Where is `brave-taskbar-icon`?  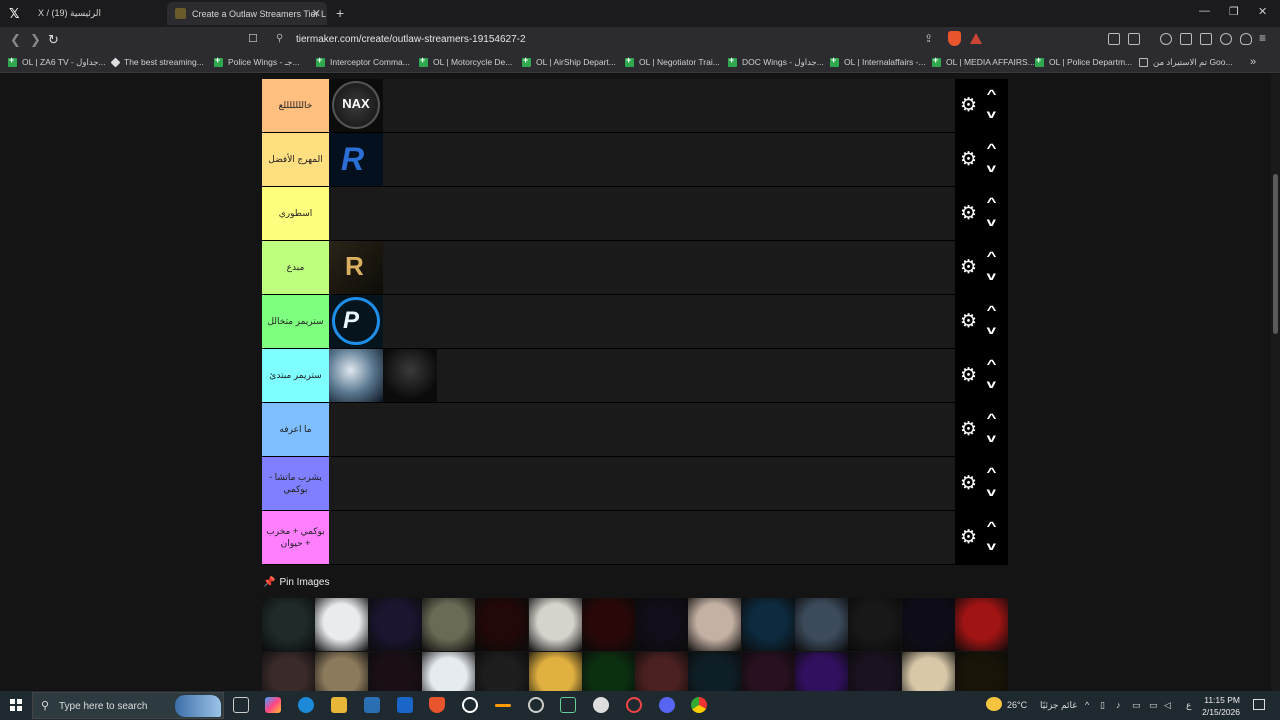 brave-taskbar-icon is located at coordinates (437, 705).